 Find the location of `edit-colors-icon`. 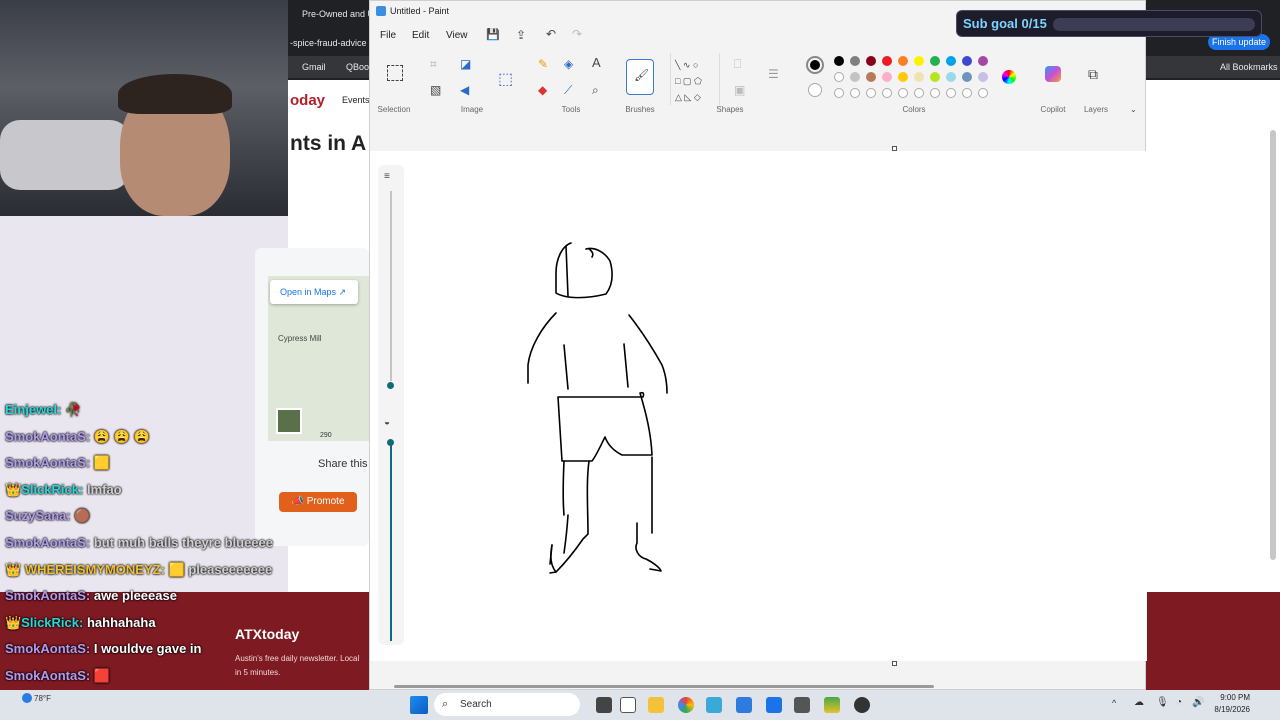

edit-colors-icon is located at coordinates (1009, 77).